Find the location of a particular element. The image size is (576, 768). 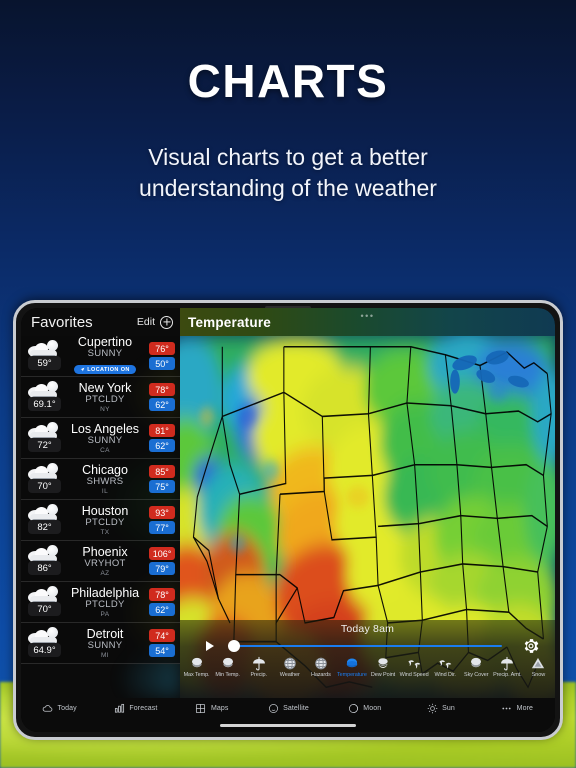

parameter-label: Temperature is located at coordinates (352, 675).